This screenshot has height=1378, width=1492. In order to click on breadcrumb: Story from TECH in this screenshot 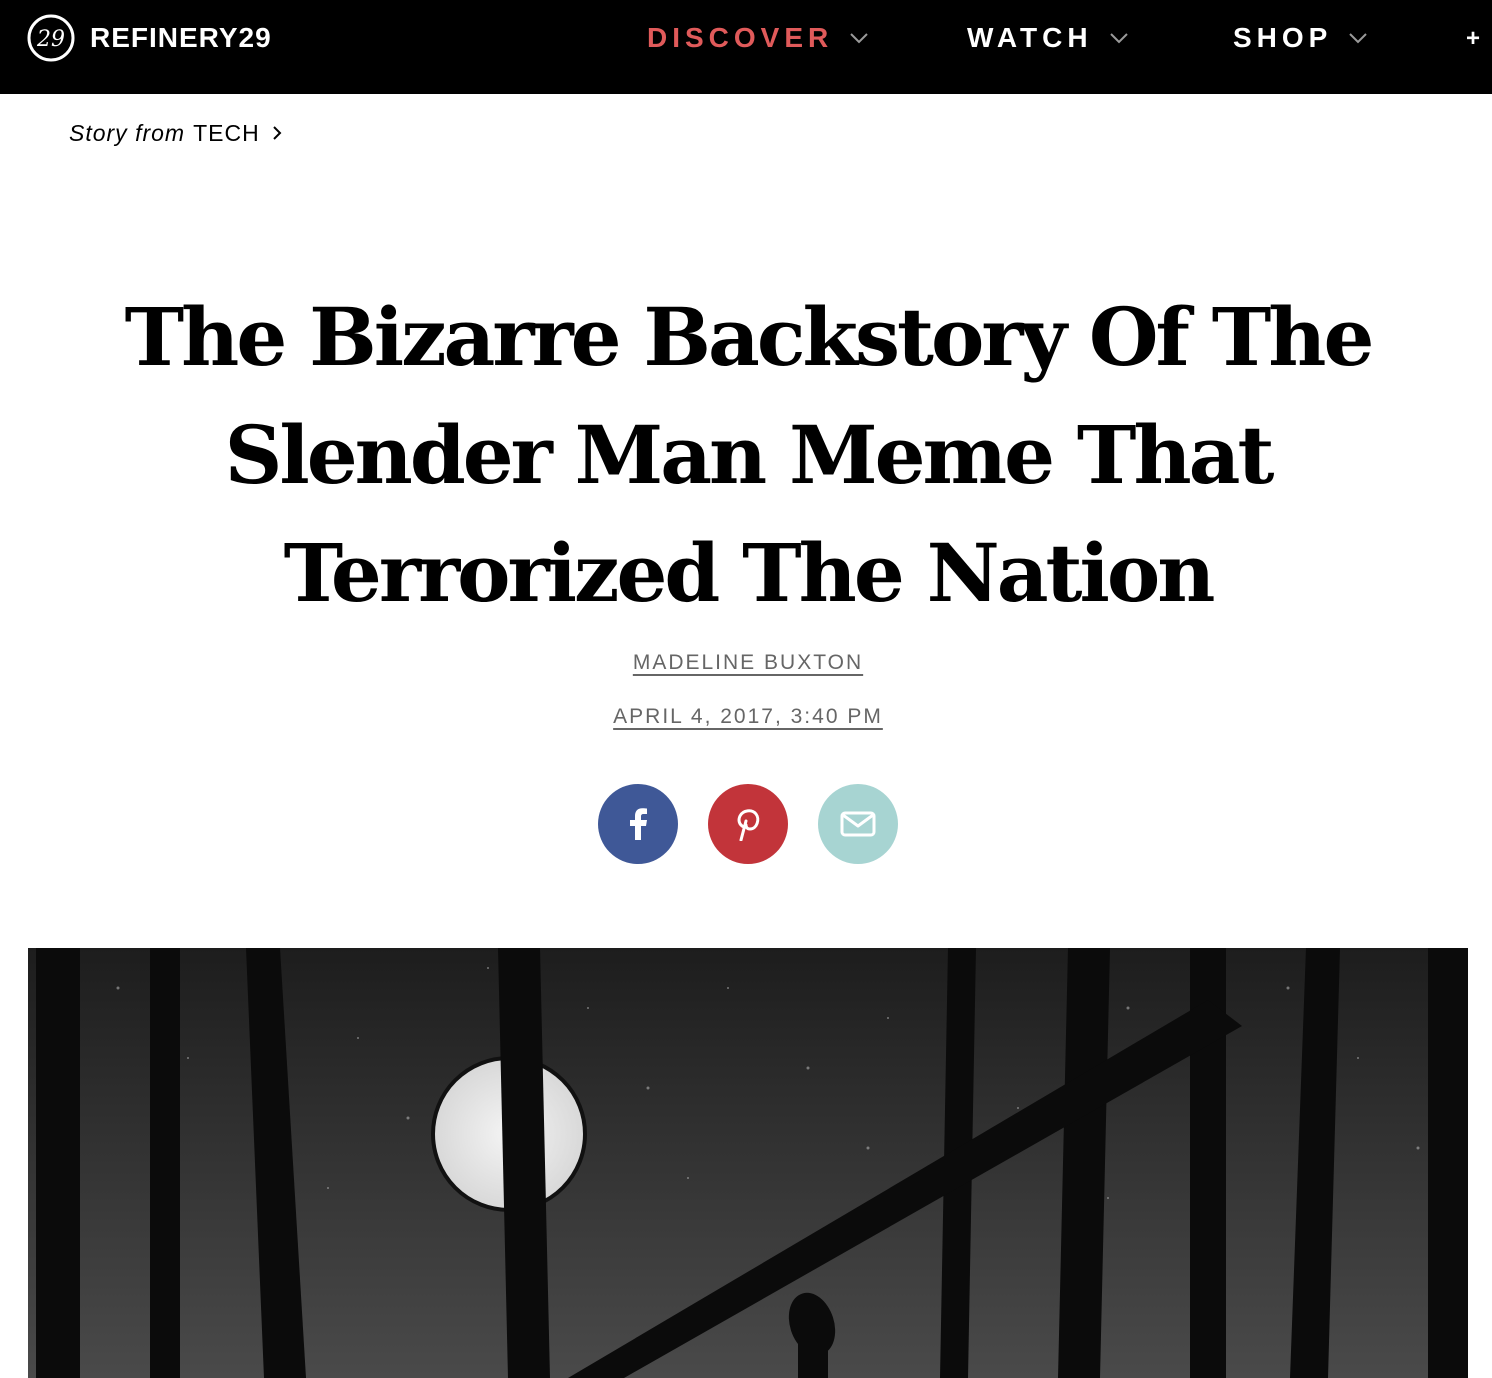, I will do `click(175, 133)`.